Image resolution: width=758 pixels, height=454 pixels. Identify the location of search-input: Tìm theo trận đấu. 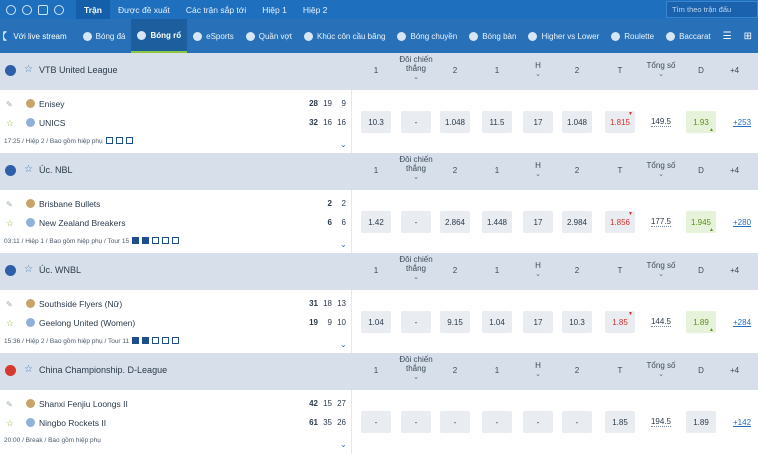
(712, 9).